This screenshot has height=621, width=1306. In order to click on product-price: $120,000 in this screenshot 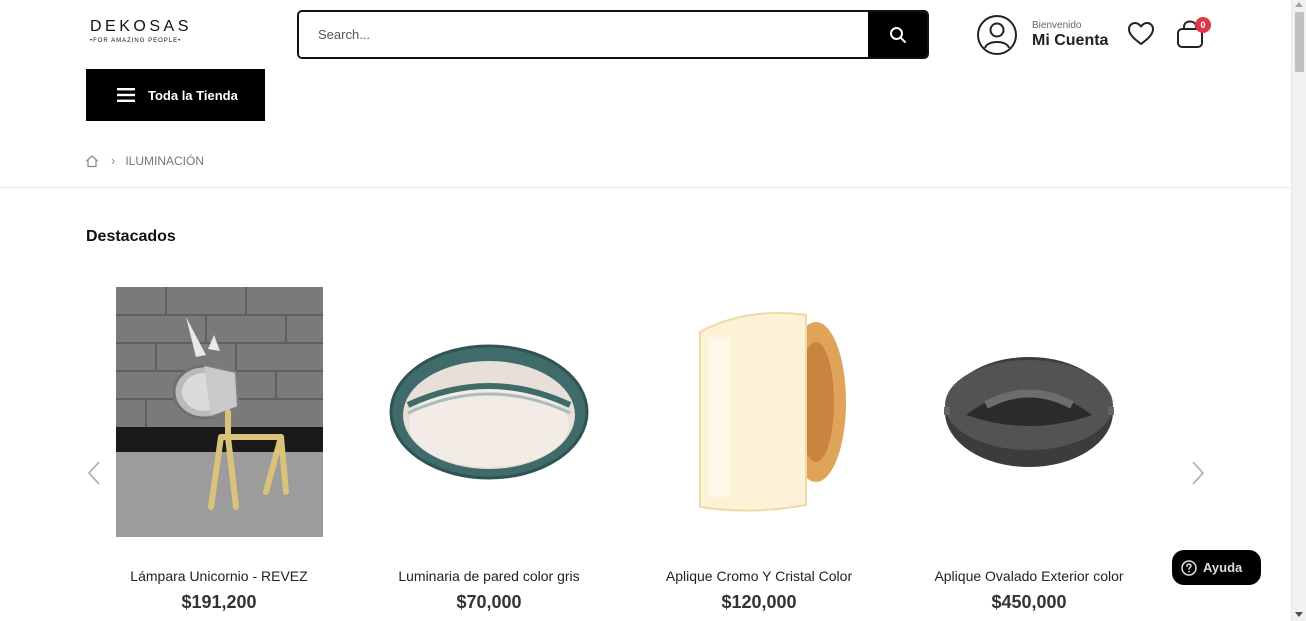, I will do `click(759, 602)`.